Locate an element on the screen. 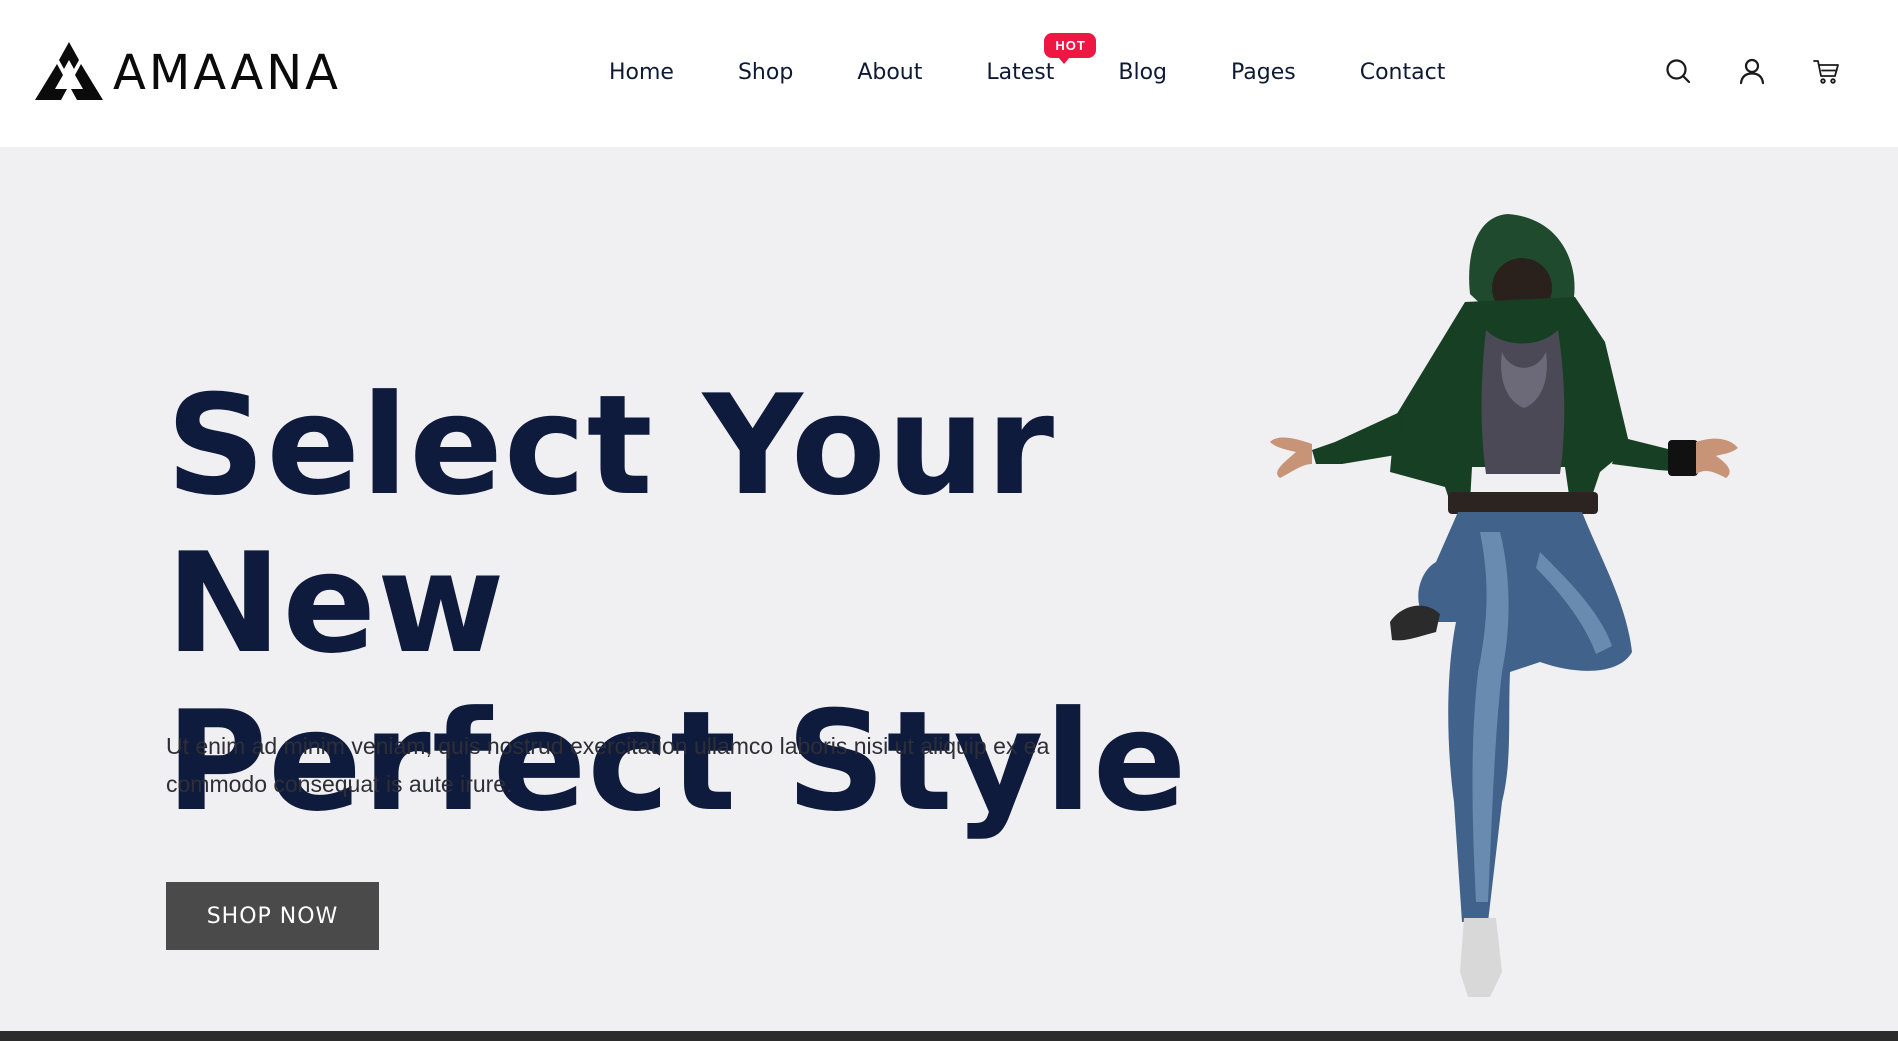 The width and height of the screenshot is (1898, 1041). logo-mark-icon is located at coordinates (69, 71).